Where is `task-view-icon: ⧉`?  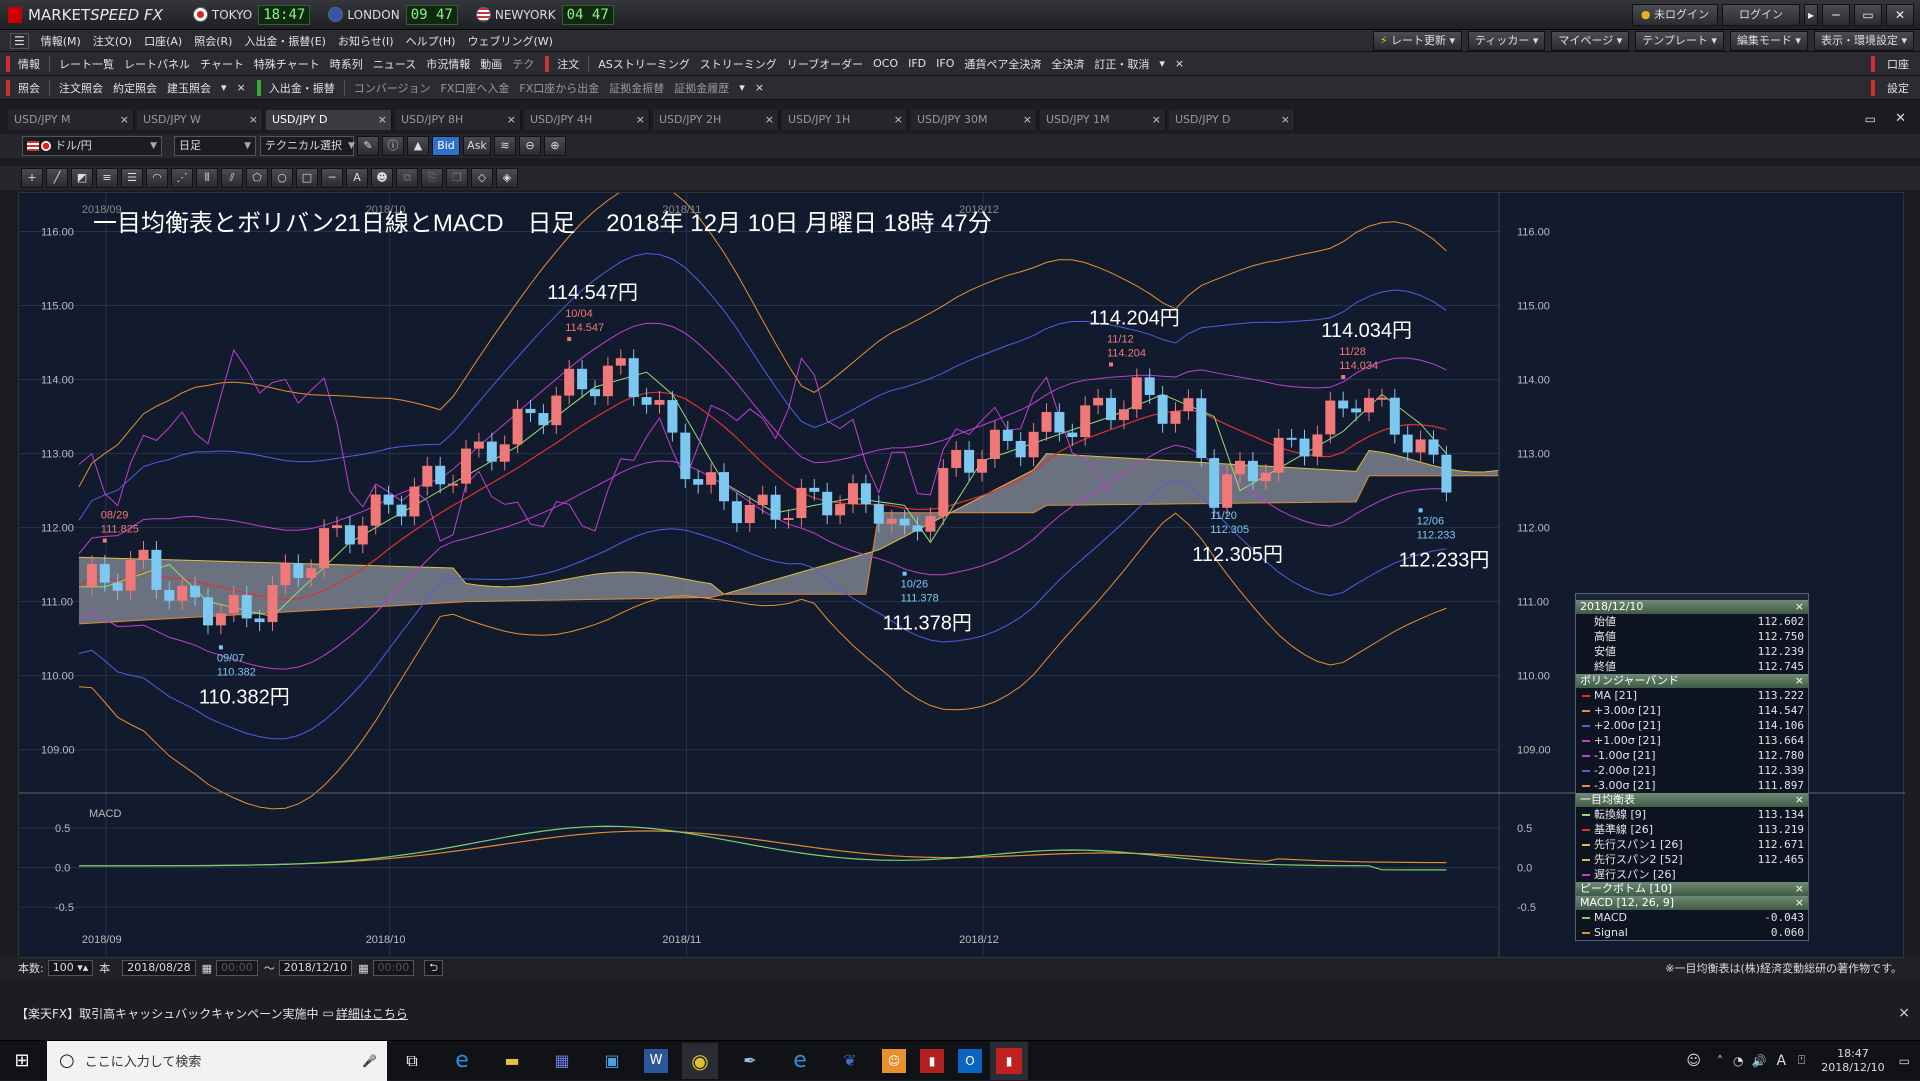 task-view-icon: ⧉ is located at coordinates (412, 1061).